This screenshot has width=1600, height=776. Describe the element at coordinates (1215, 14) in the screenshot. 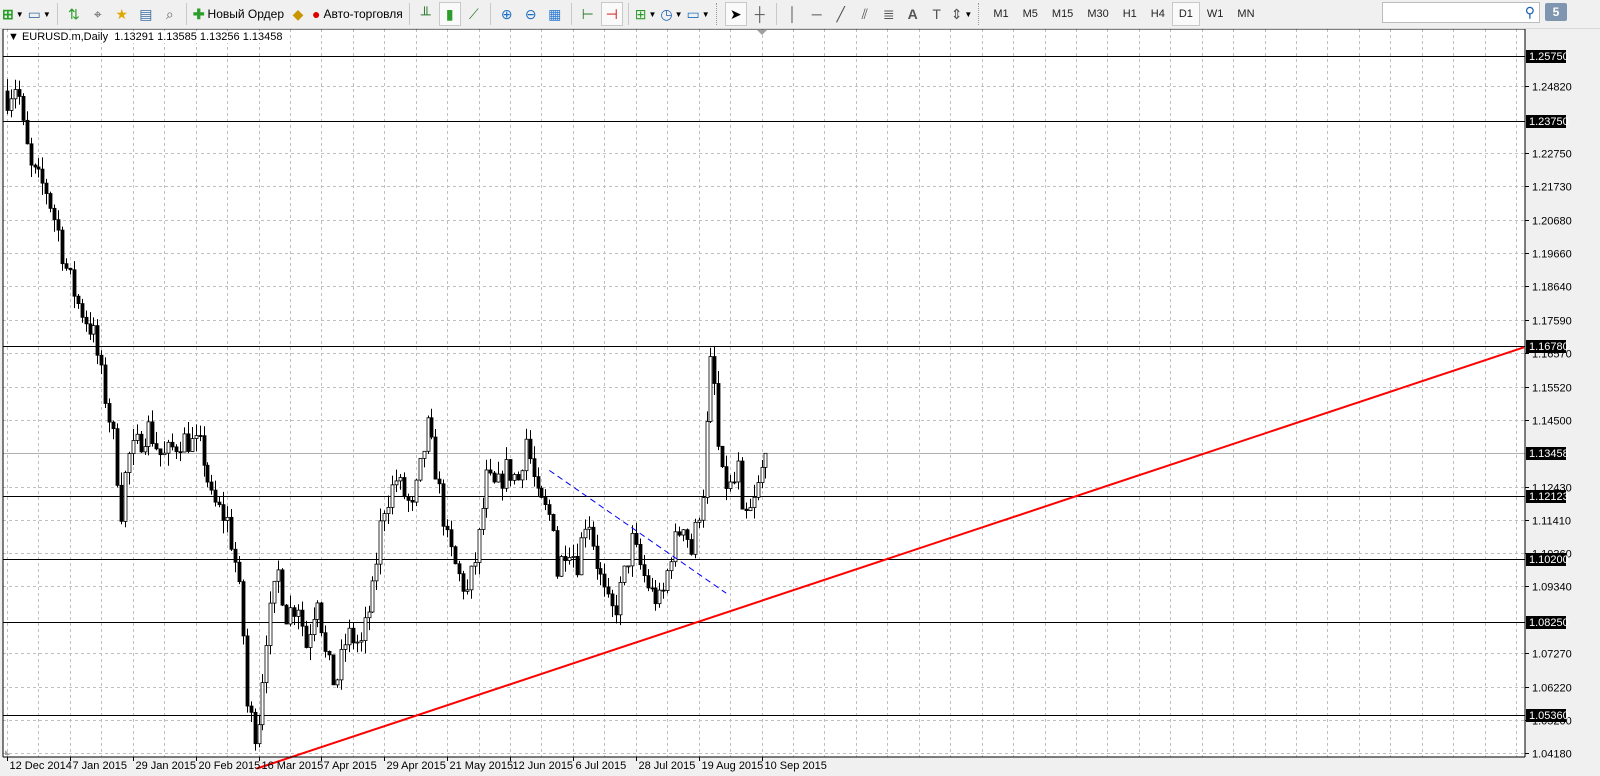

I see `timeframe-w1: W1` at that location.